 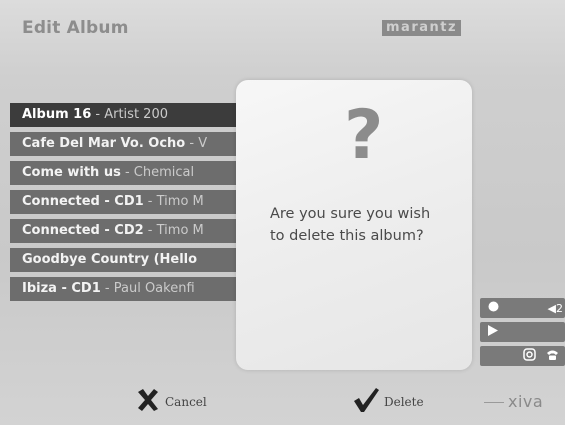 What do you see at coordinates (513, 401) in the screenshot?
I see `xiva-logo: xiva` at bounding box center [513, 401].